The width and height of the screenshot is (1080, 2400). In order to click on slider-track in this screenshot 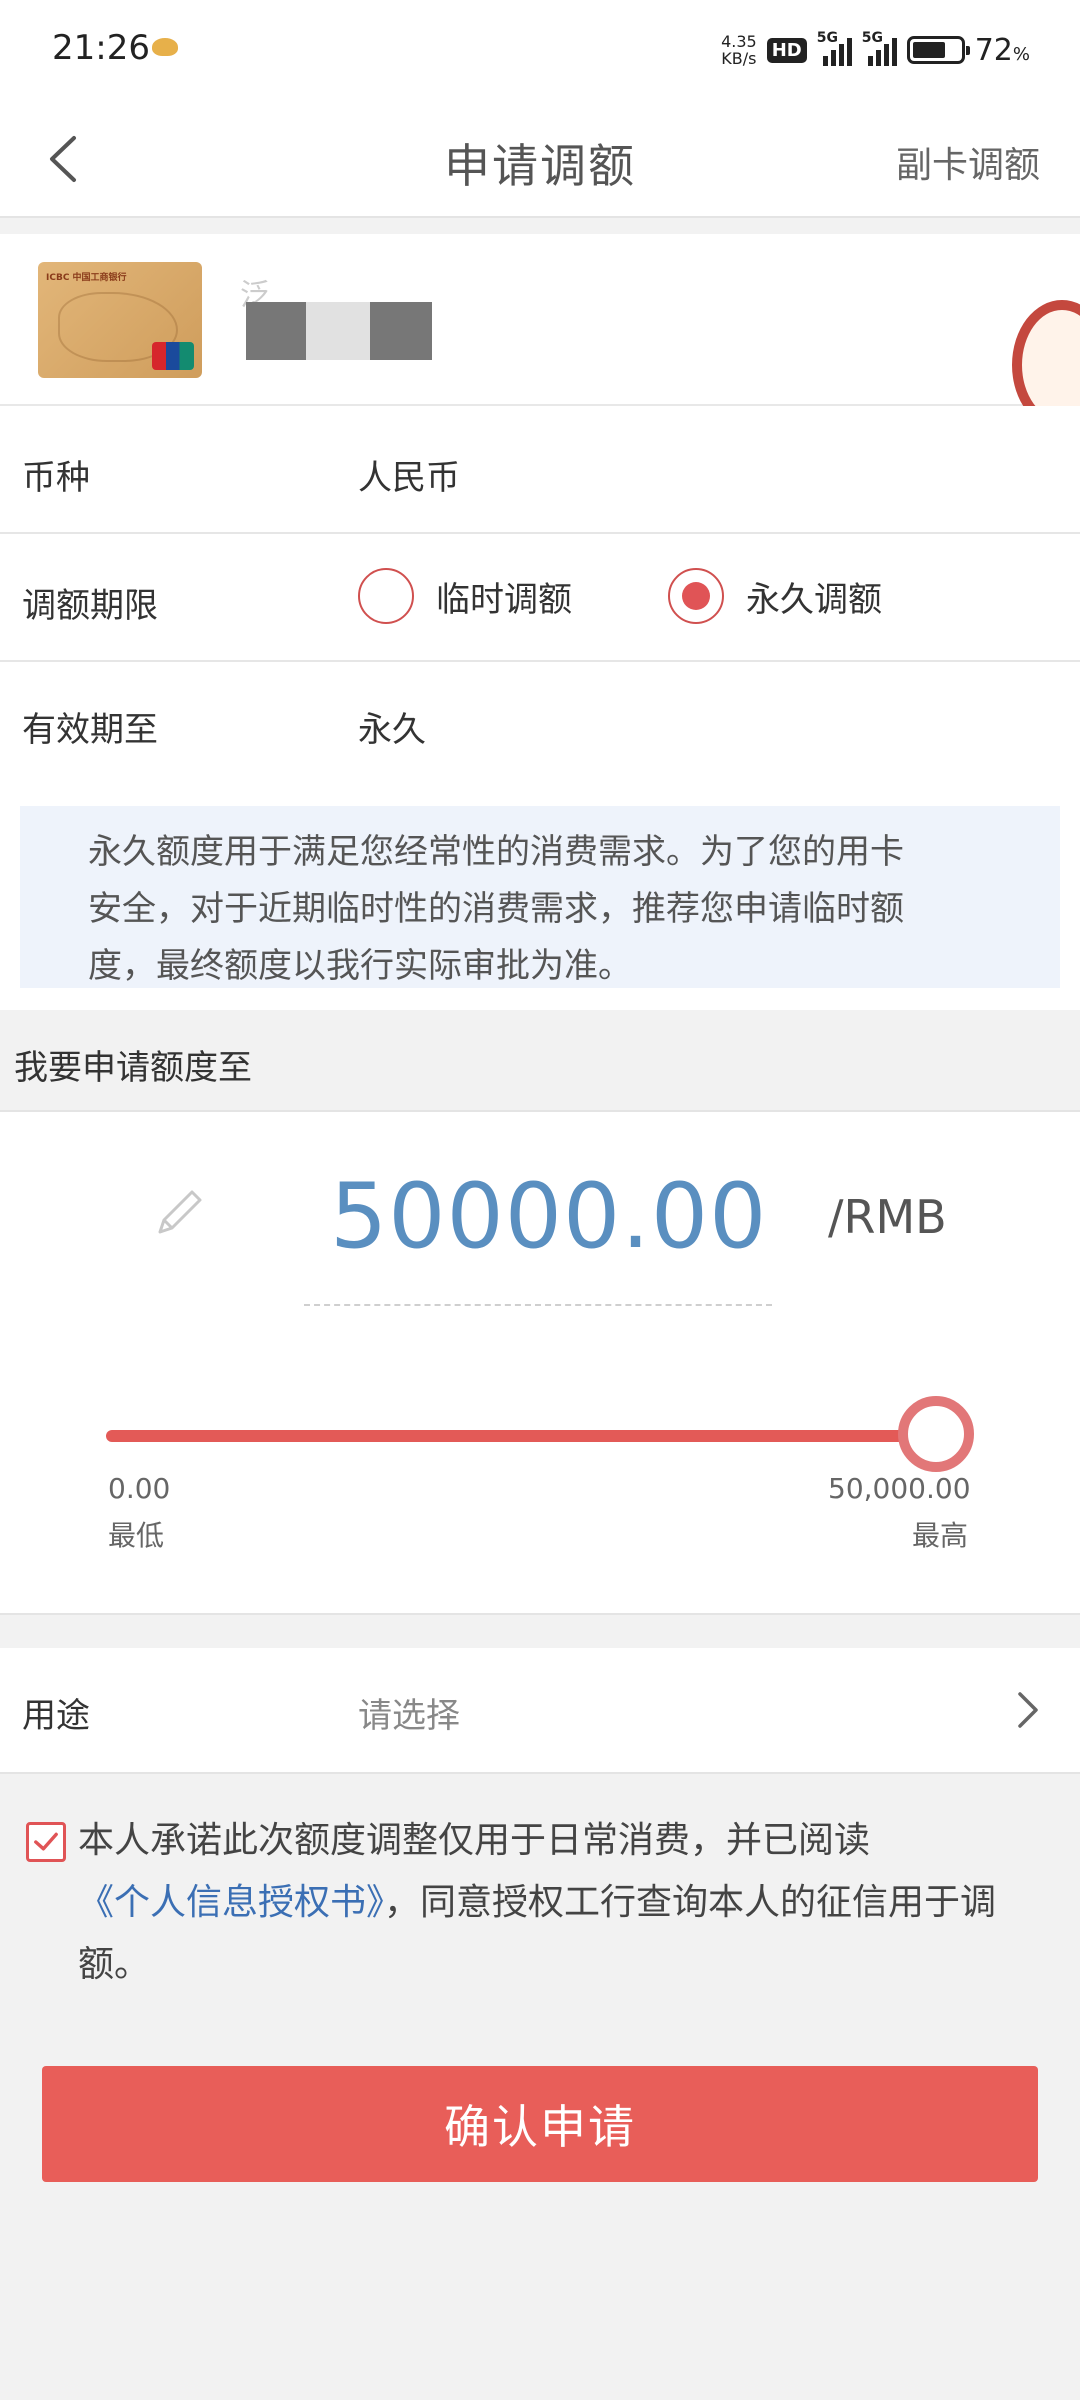, I will do `click(521, 1436)`.